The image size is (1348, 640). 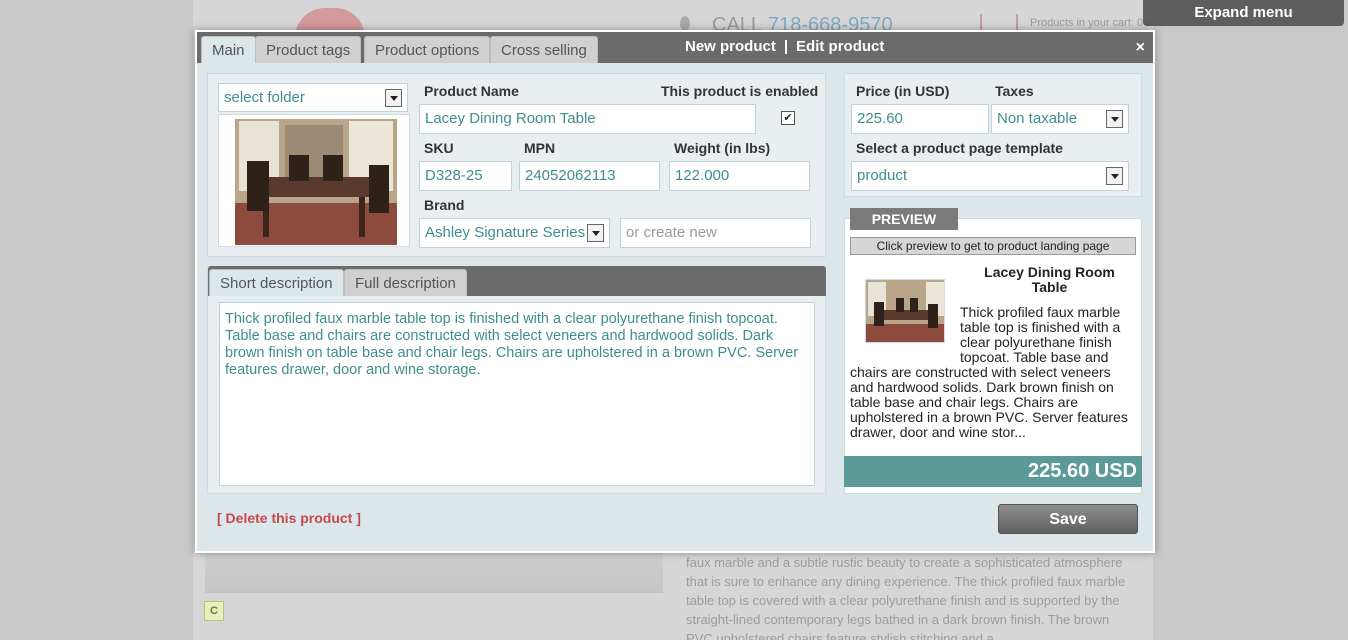 I want to click on description-tabs: Short description Full description, so click(x=517, y=281).